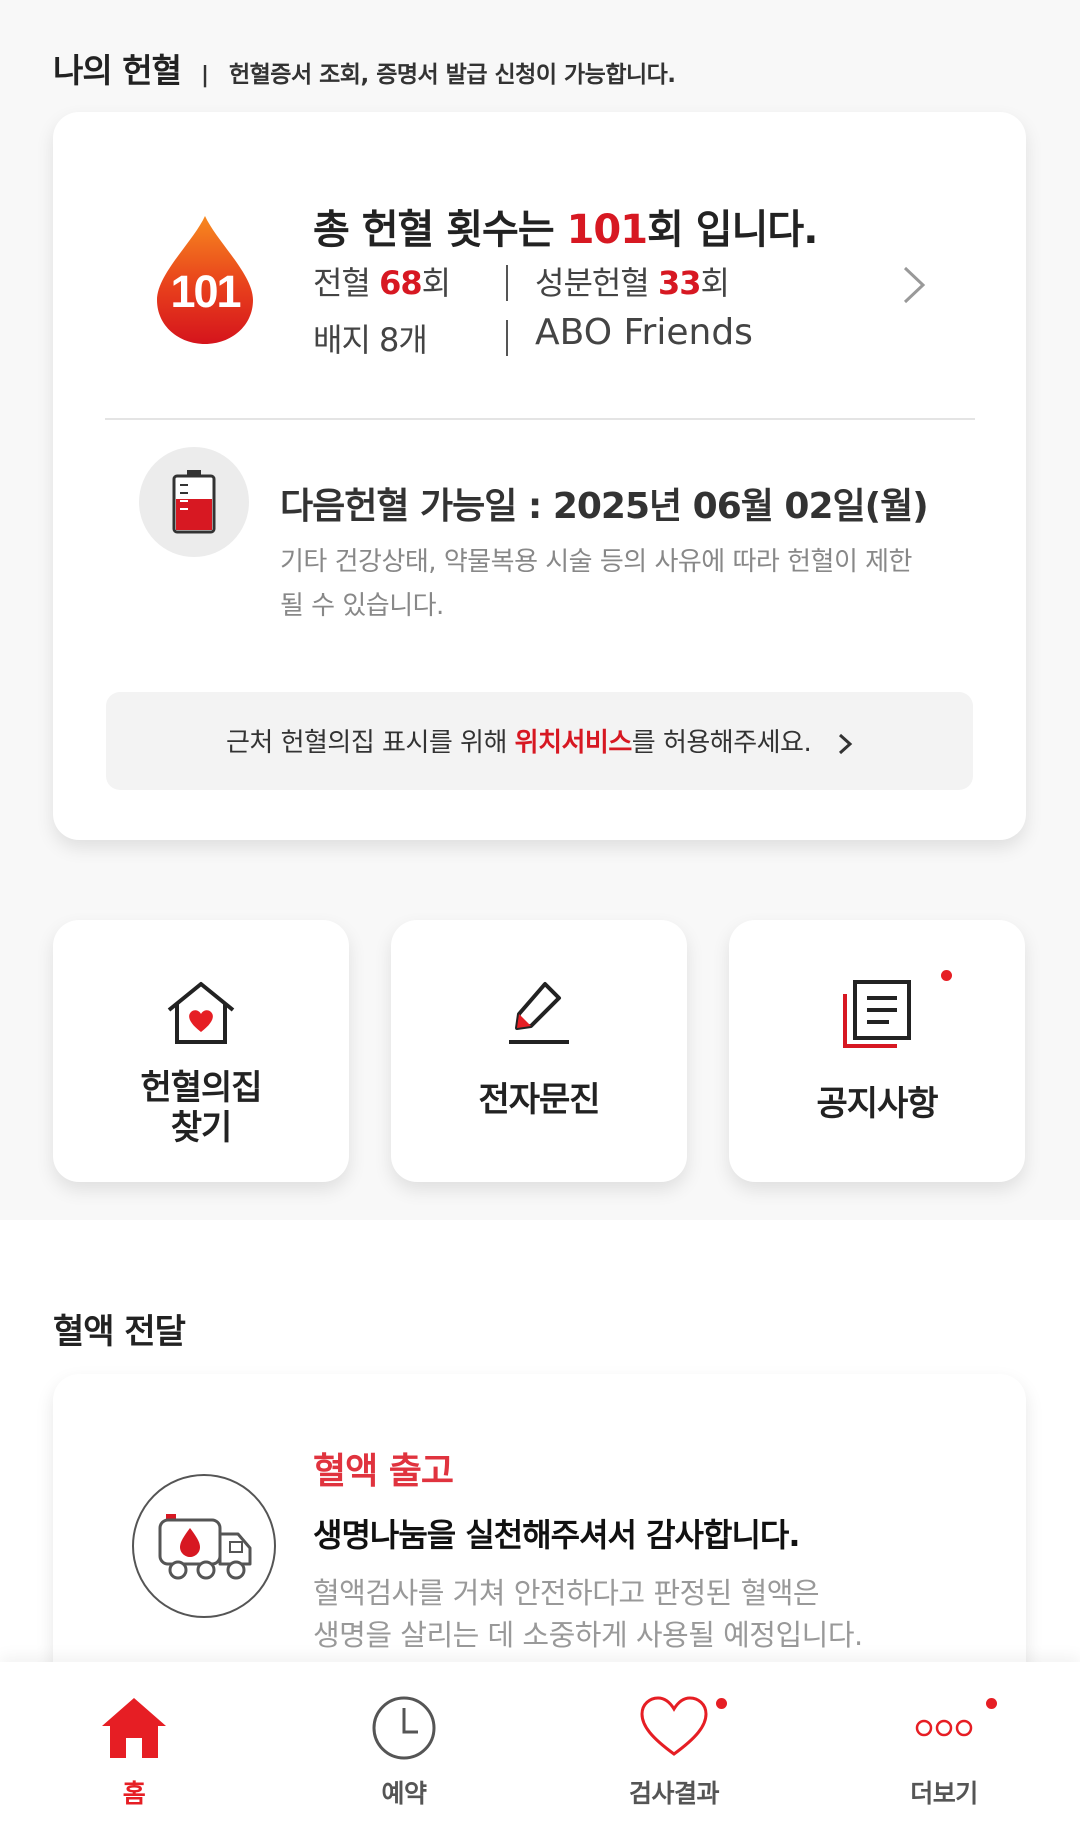  What do you see at coordinates (383, 1471) in the screenshot?
I see `delivery-status-title: 혈액 출고` at bounding box center [383, 1471].